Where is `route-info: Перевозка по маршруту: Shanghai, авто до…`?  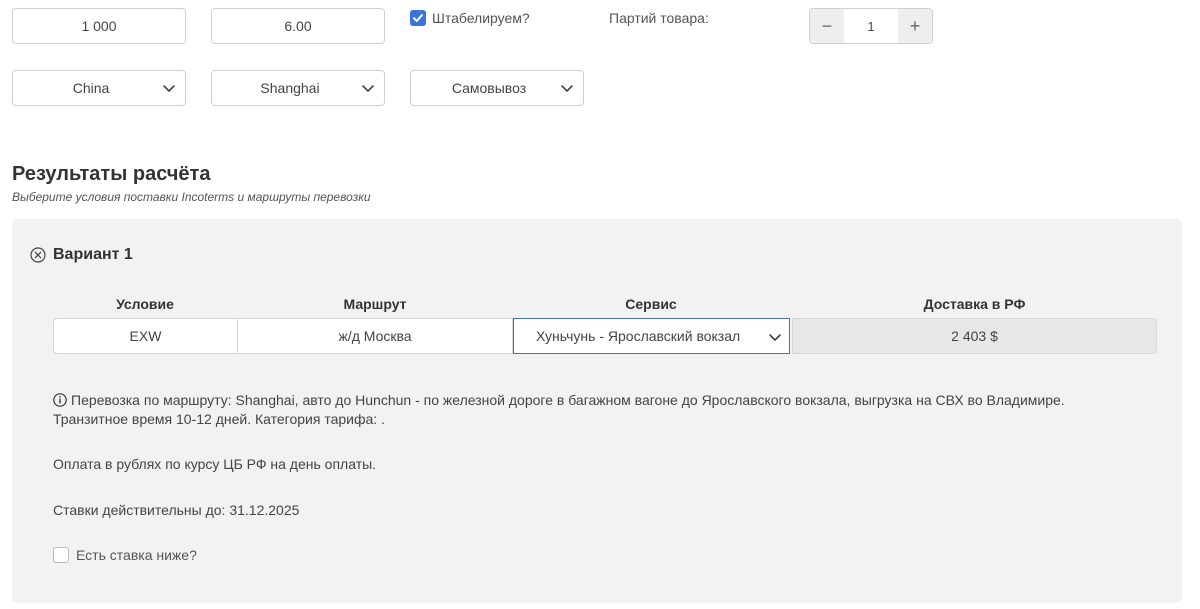 route-info: Перевозка по маршруту: Shanghai, авто до… is located at coordinates (593, 410).